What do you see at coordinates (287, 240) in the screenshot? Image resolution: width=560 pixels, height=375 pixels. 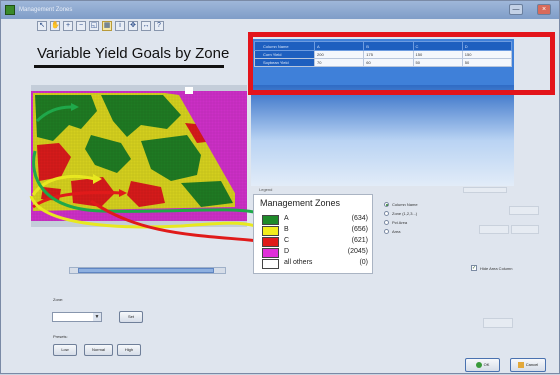 I see `legend-zone-name: C` at bounding box center [287, 240].